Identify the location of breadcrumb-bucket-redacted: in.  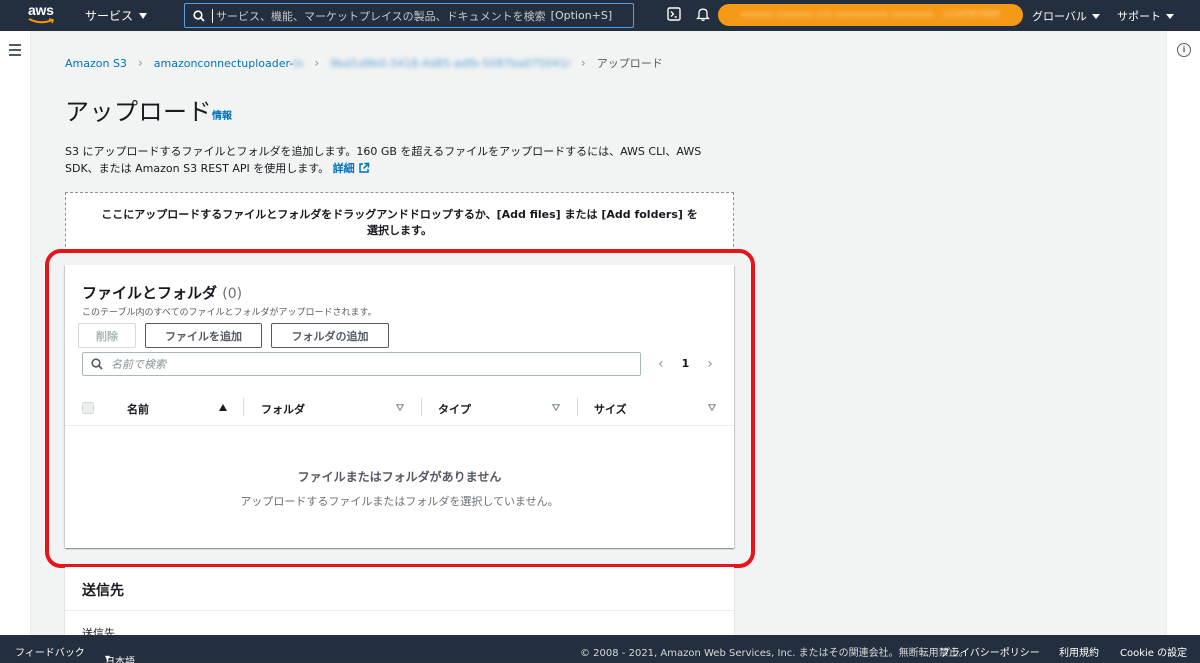
(298, 63).